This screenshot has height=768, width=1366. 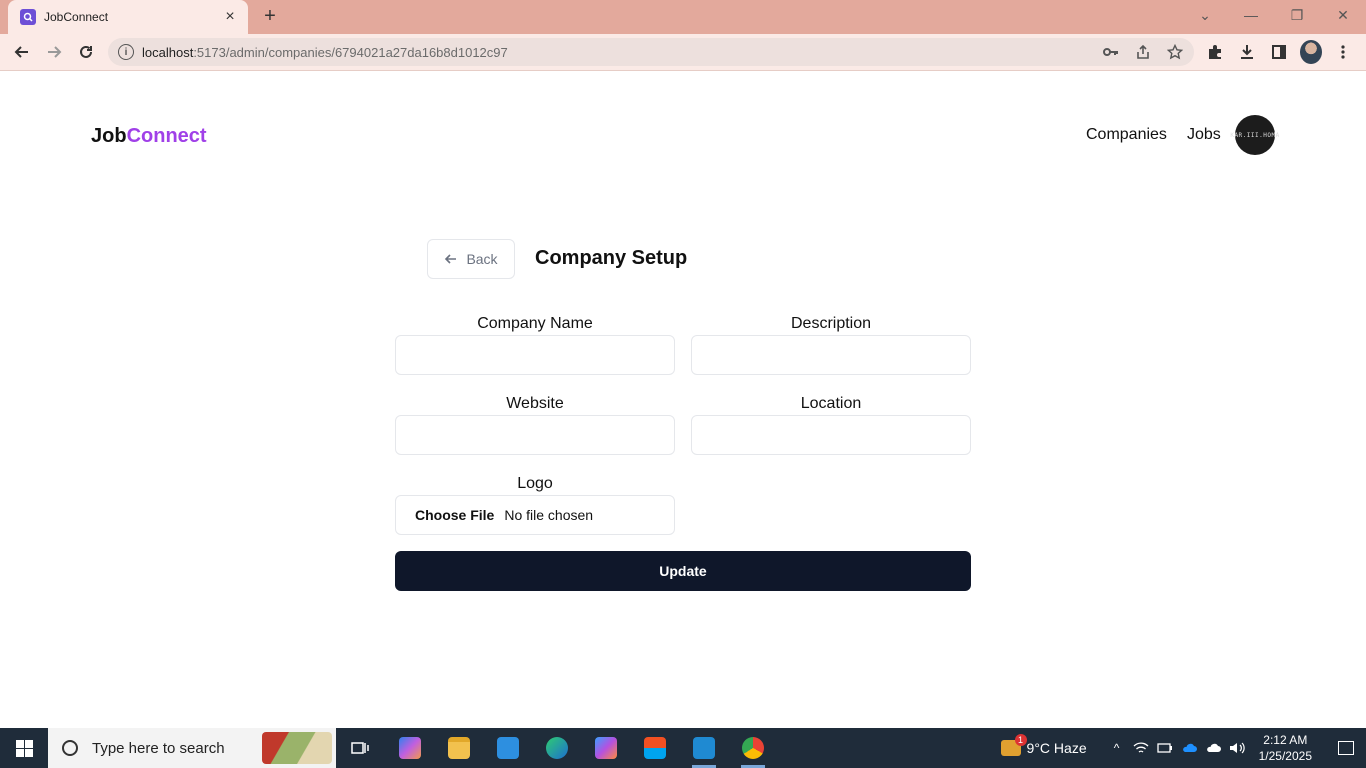 What do you see at coordinates (166, 136) in the screenshot?
I see `brand-part2: Connect` at bounding box center [166, 136].